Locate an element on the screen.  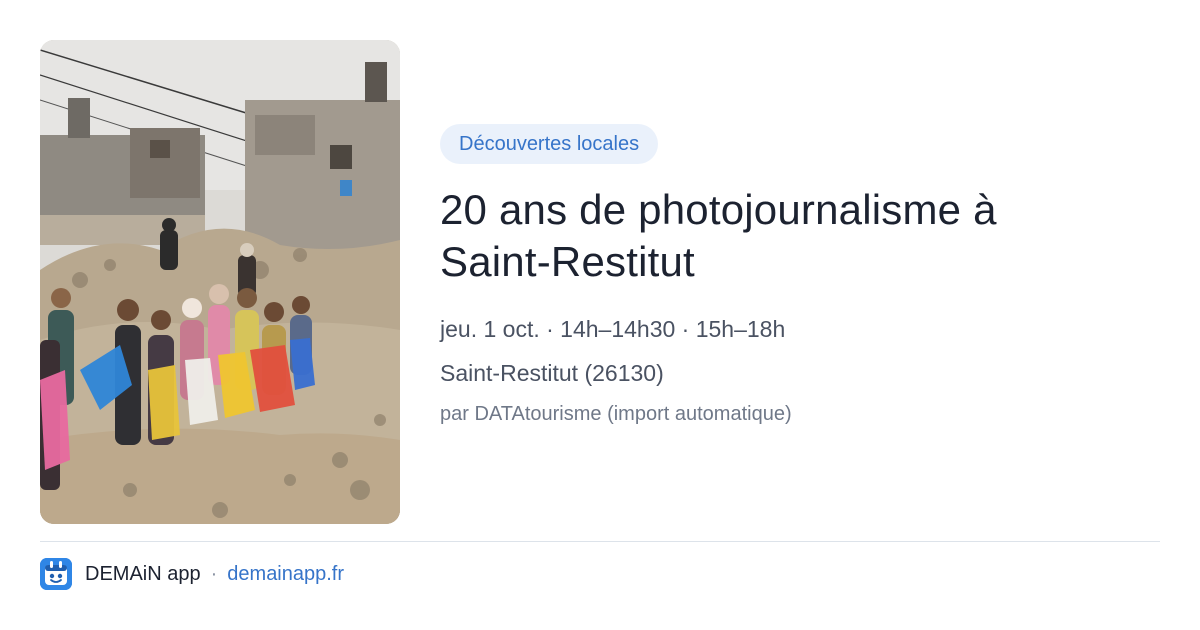
app-domain-link: demainapp.fr is located at coordinates (285, 574).